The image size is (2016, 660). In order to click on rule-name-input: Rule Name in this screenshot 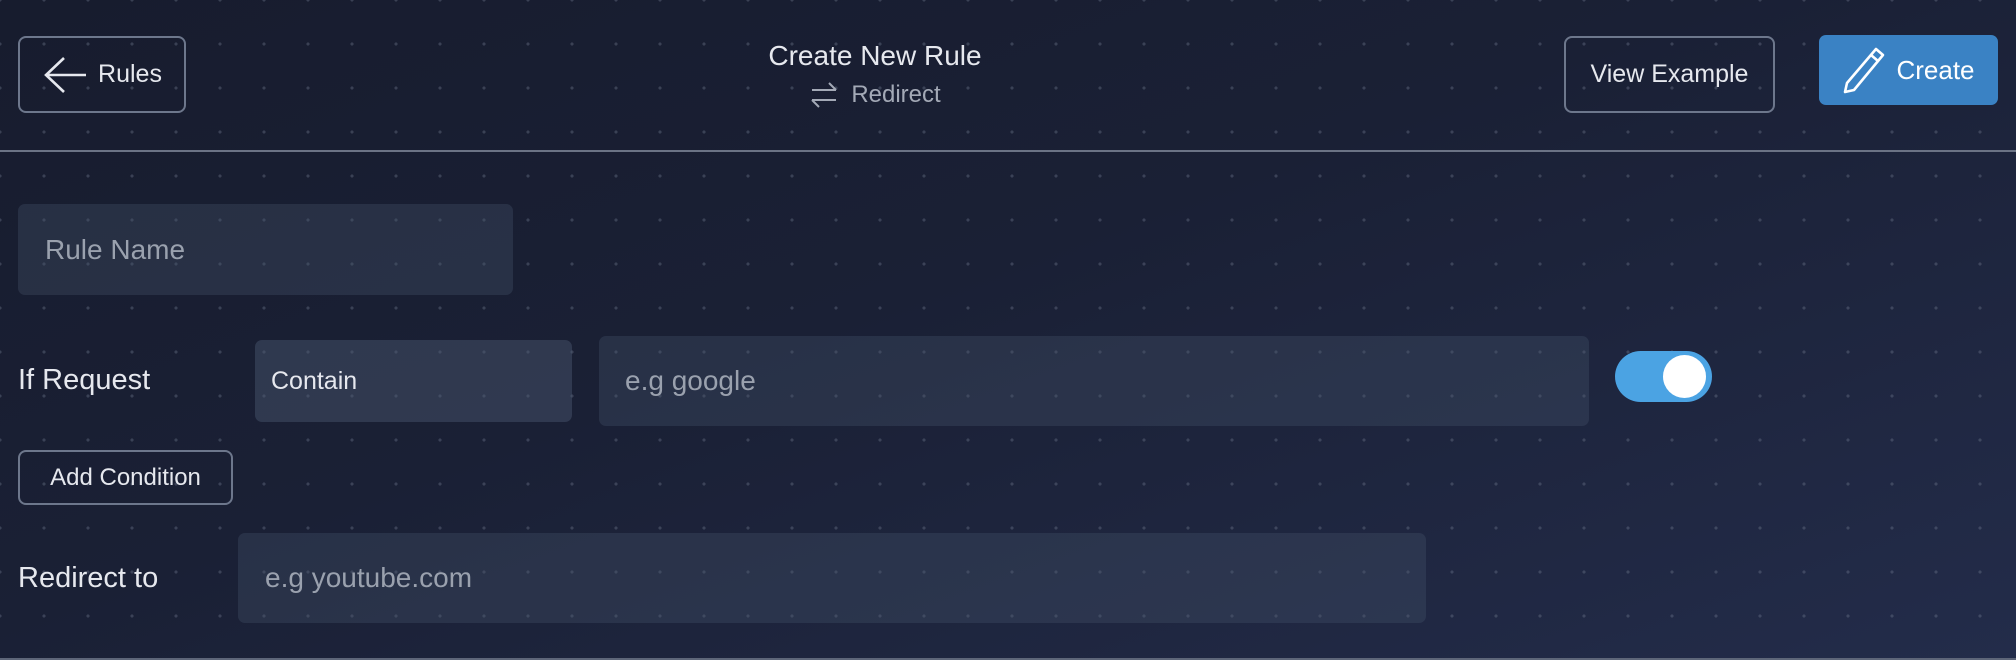, I will do `click(265, 249)`.